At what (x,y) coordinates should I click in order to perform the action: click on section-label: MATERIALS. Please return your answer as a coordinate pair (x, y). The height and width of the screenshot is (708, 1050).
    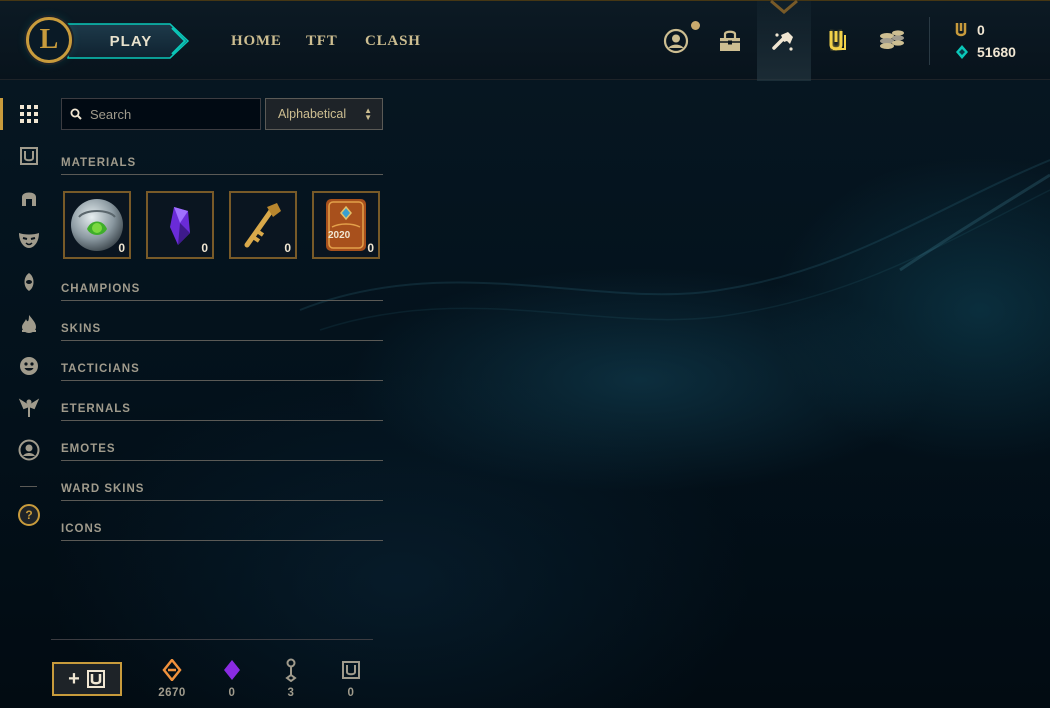
    Looking at the image, I should click on (99, 163).